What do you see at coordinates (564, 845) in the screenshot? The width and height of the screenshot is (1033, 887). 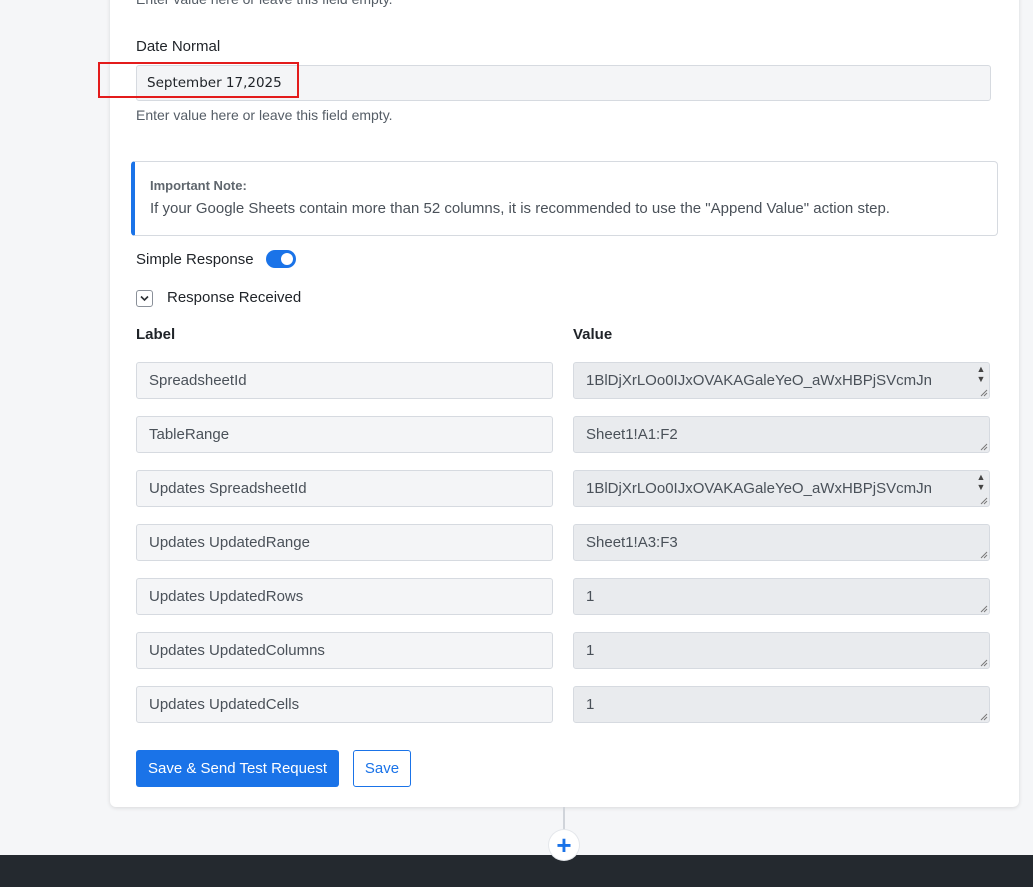 I see `add-step-button: +` at bounding box center [564, 845].